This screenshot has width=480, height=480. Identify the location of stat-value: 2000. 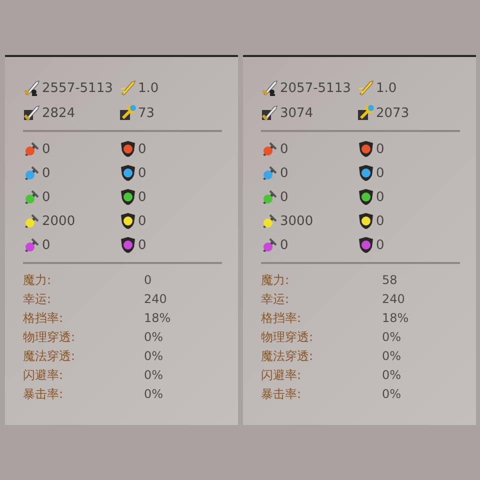
(59, 221).